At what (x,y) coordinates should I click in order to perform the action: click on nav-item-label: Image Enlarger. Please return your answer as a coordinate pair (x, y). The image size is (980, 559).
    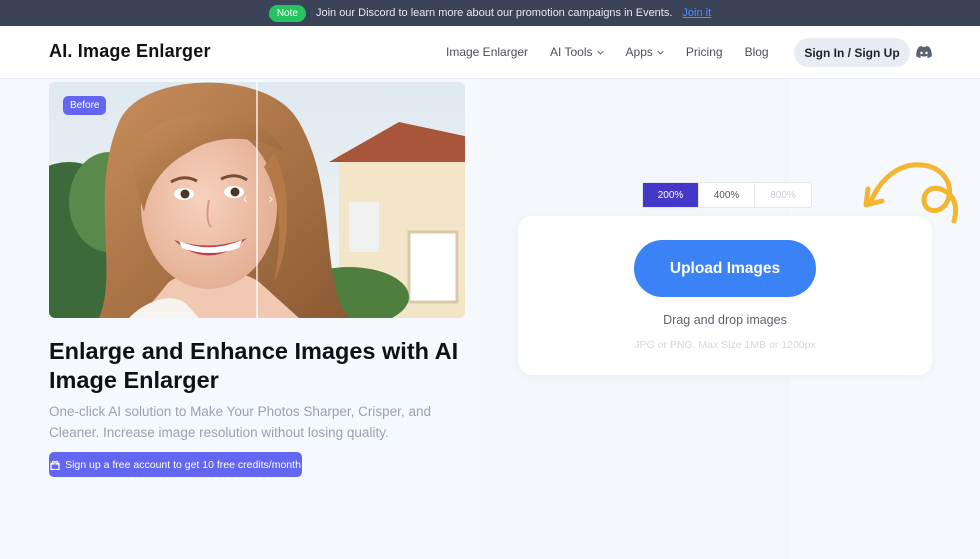
    Looking at the image, I should click on (487, 52).